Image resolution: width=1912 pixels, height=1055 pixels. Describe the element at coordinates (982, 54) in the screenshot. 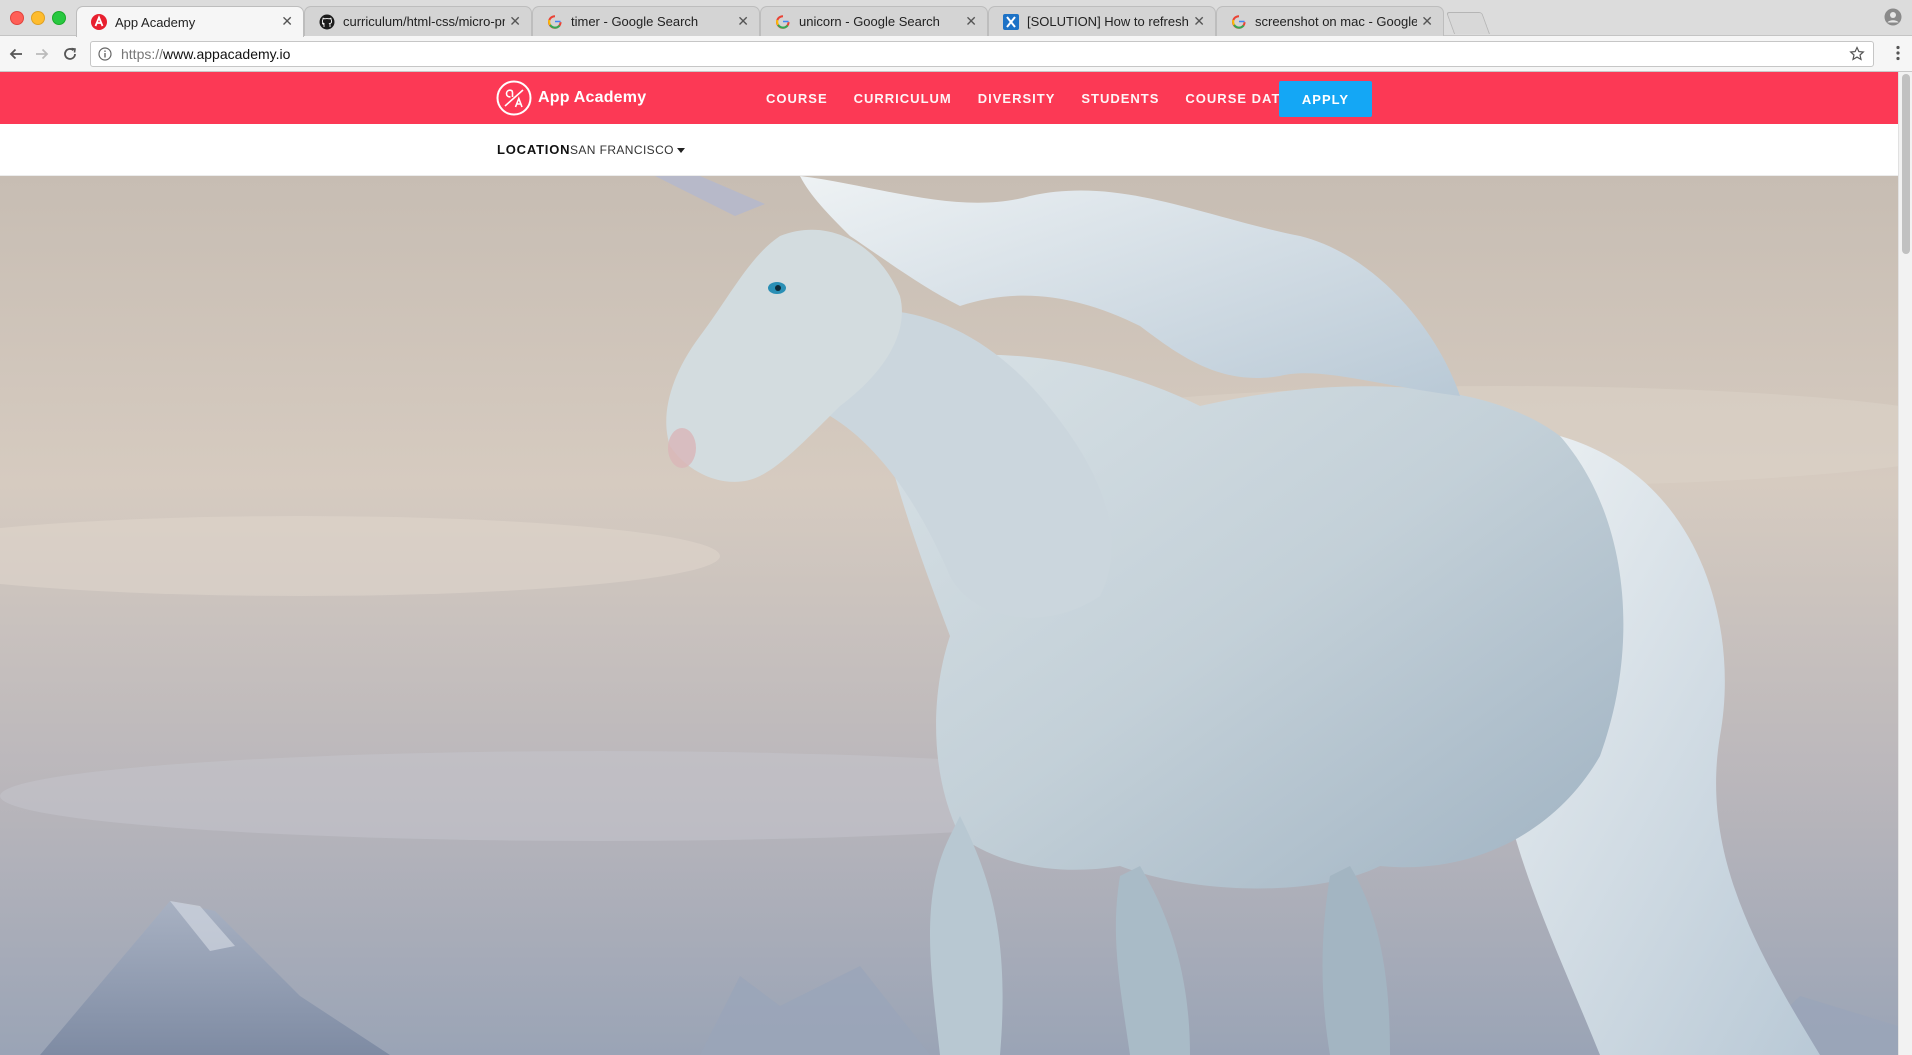

I see `address-bar: https:// www.appacademy.io` at that location.